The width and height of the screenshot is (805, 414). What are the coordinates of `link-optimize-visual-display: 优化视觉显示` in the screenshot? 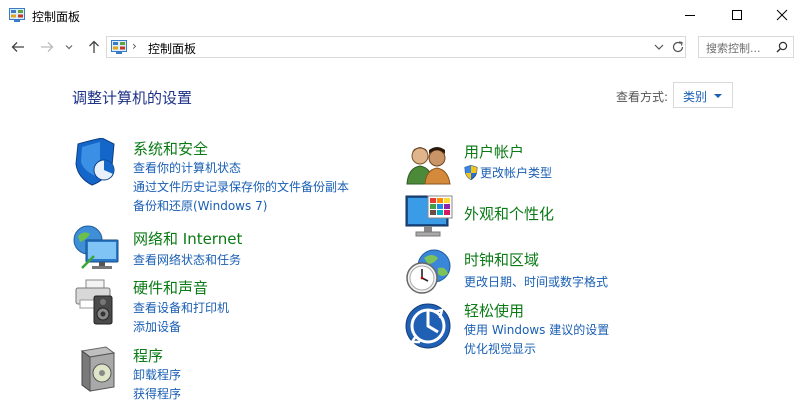 It's located at (500, 348).